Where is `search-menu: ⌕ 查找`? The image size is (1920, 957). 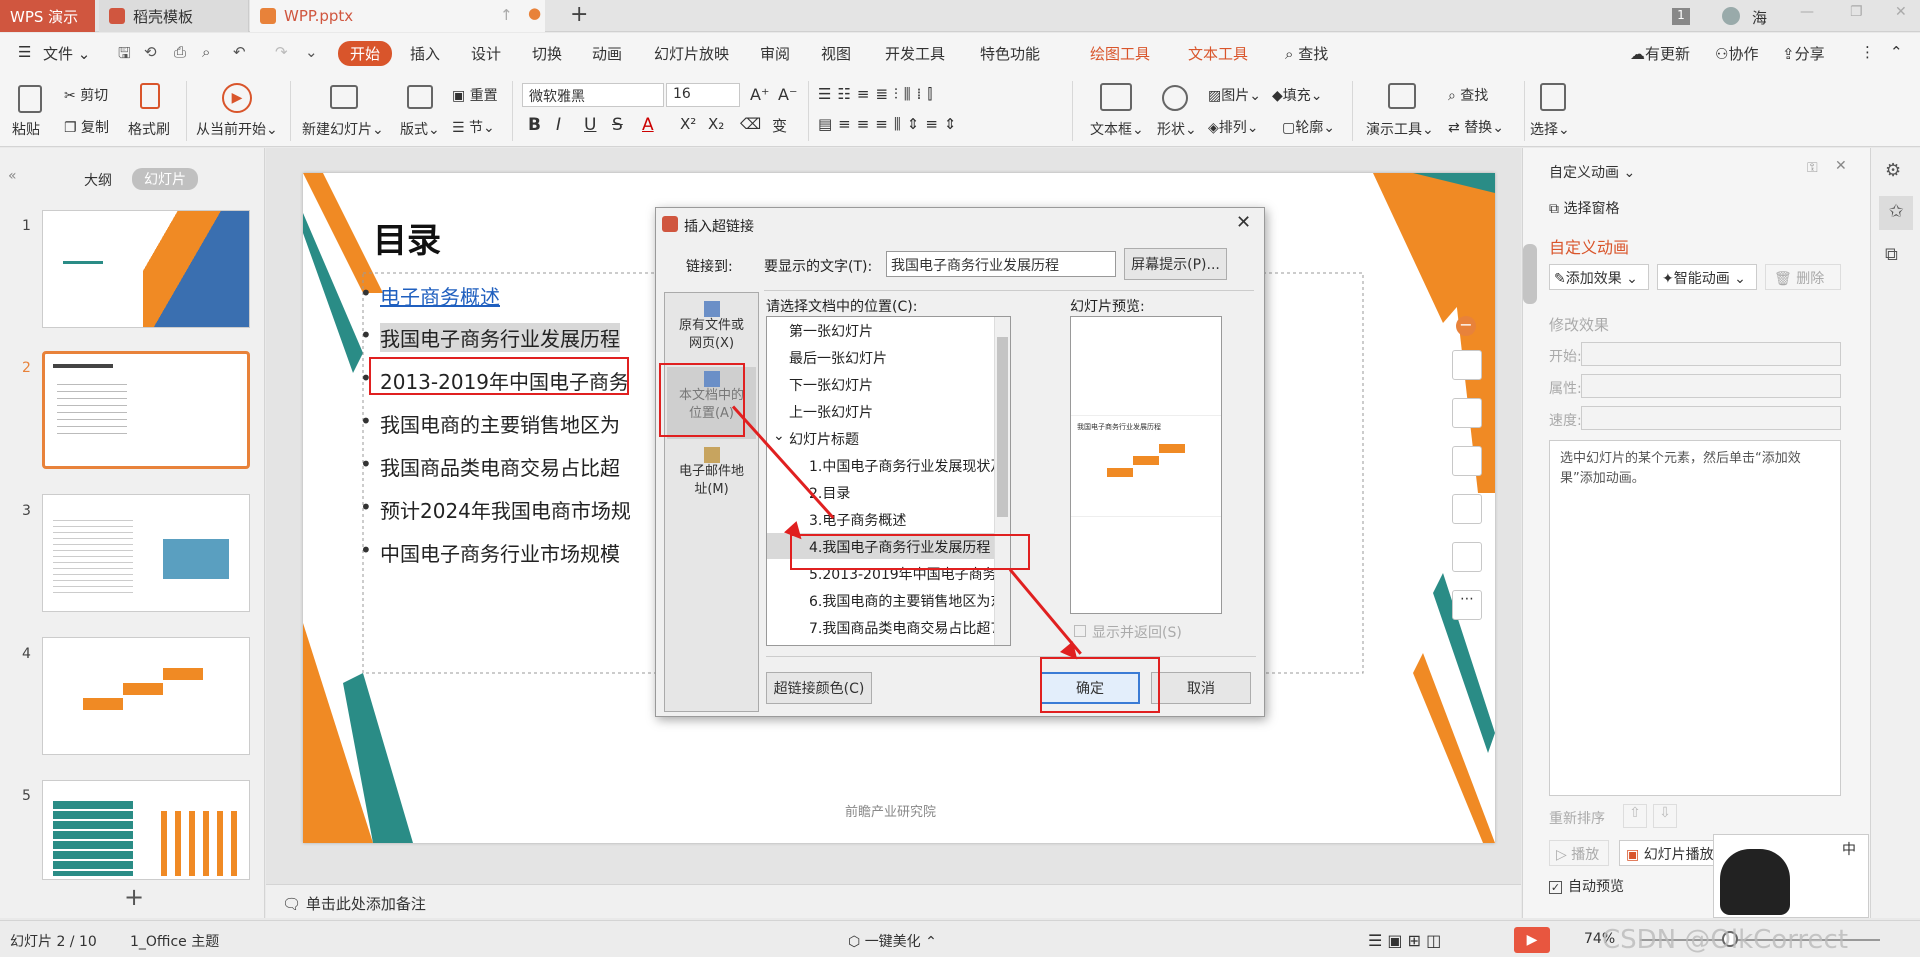 search-menu: ⌕ 查找 is located at coordinates (1306, 53).